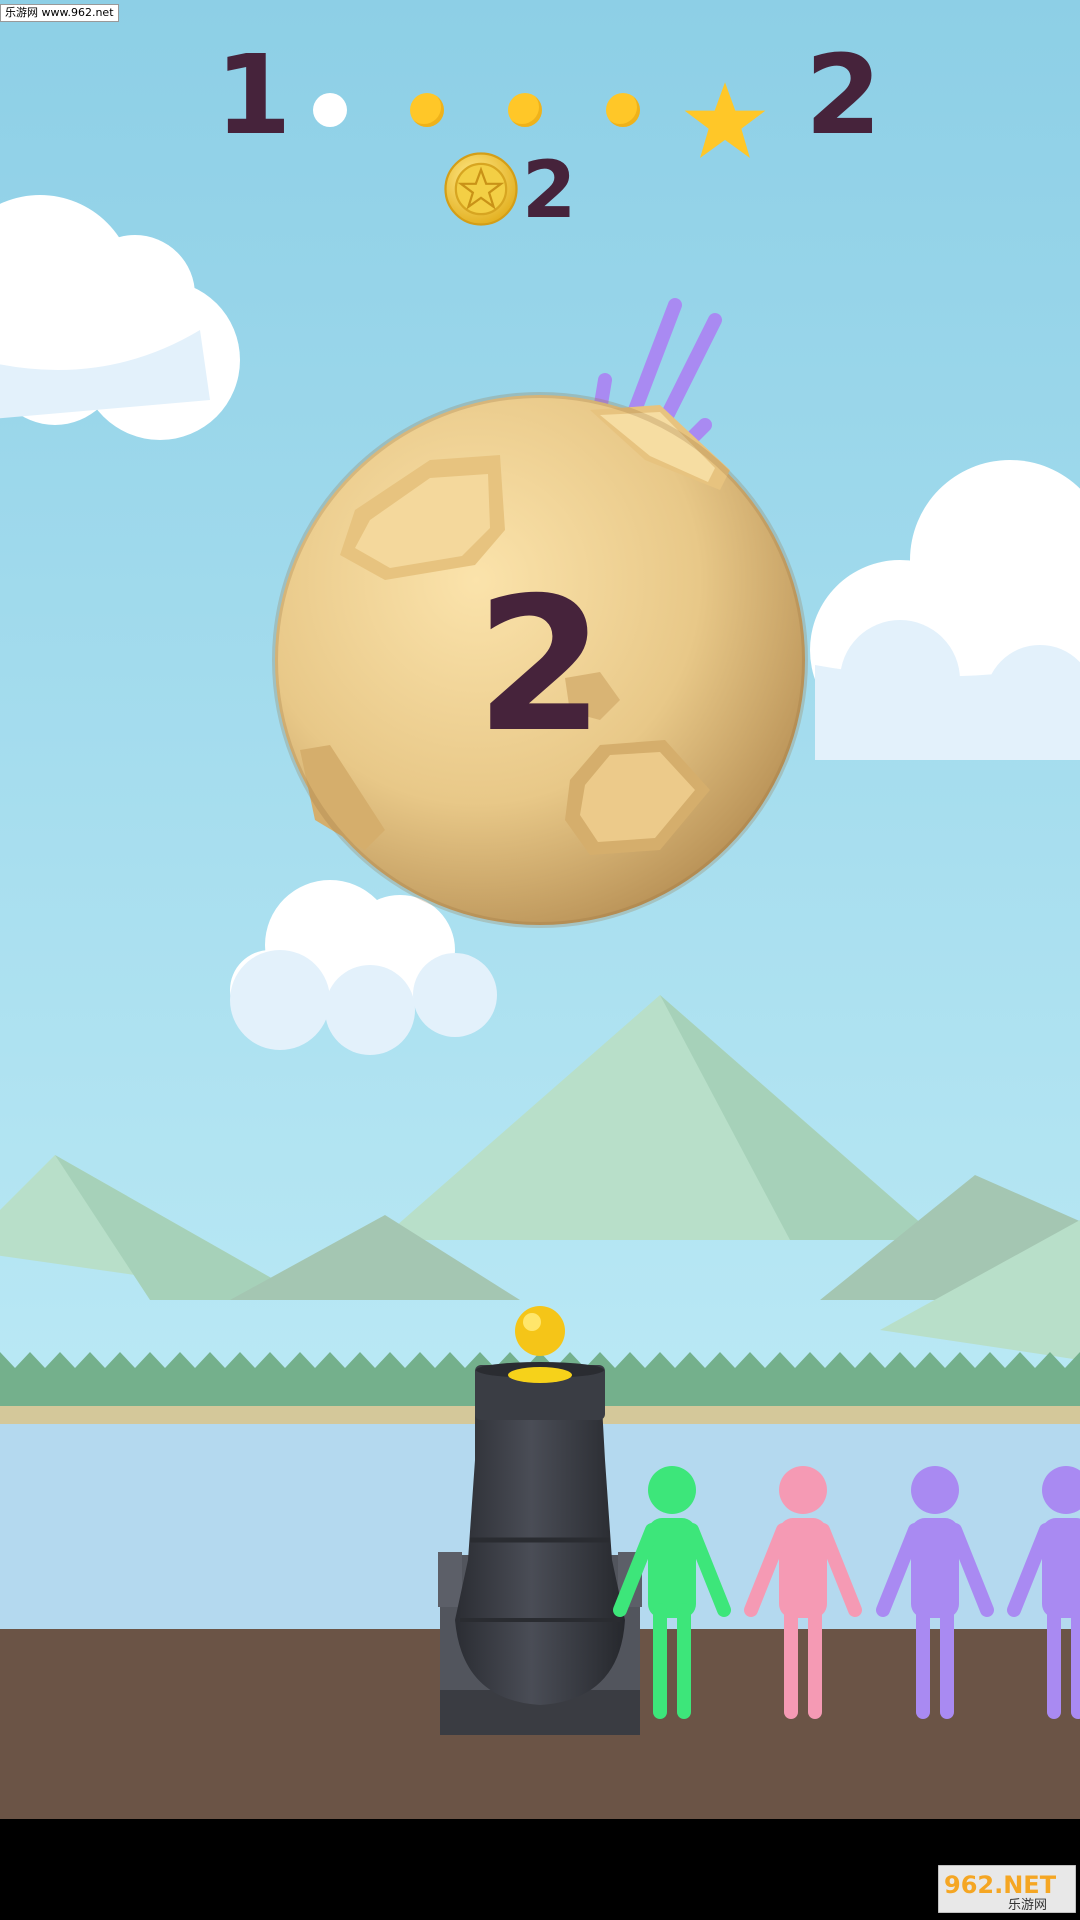 This screenshot has height=1920, width=1080. Describe the element at coordinates (540, 665) in the screenshot. I see `target-hit-count: 2` at that location.